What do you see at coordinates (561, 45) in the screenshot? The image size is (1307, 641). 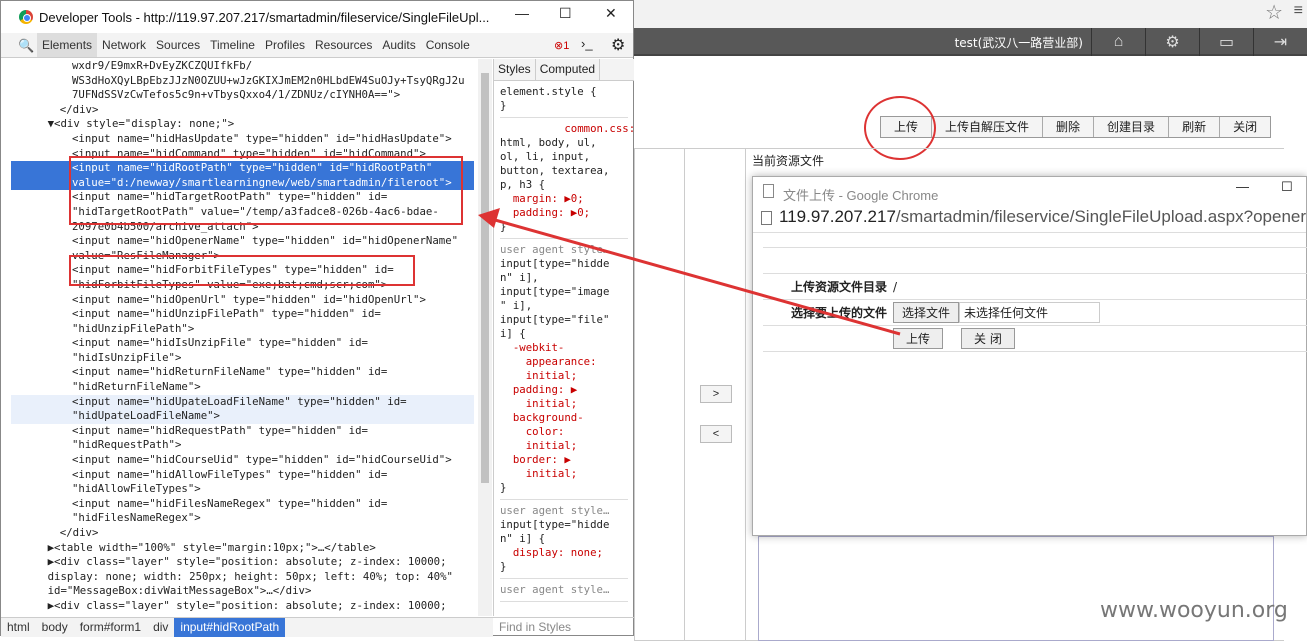 I see `error-count-badge: ⊗1` at bounding box center [561, 45].